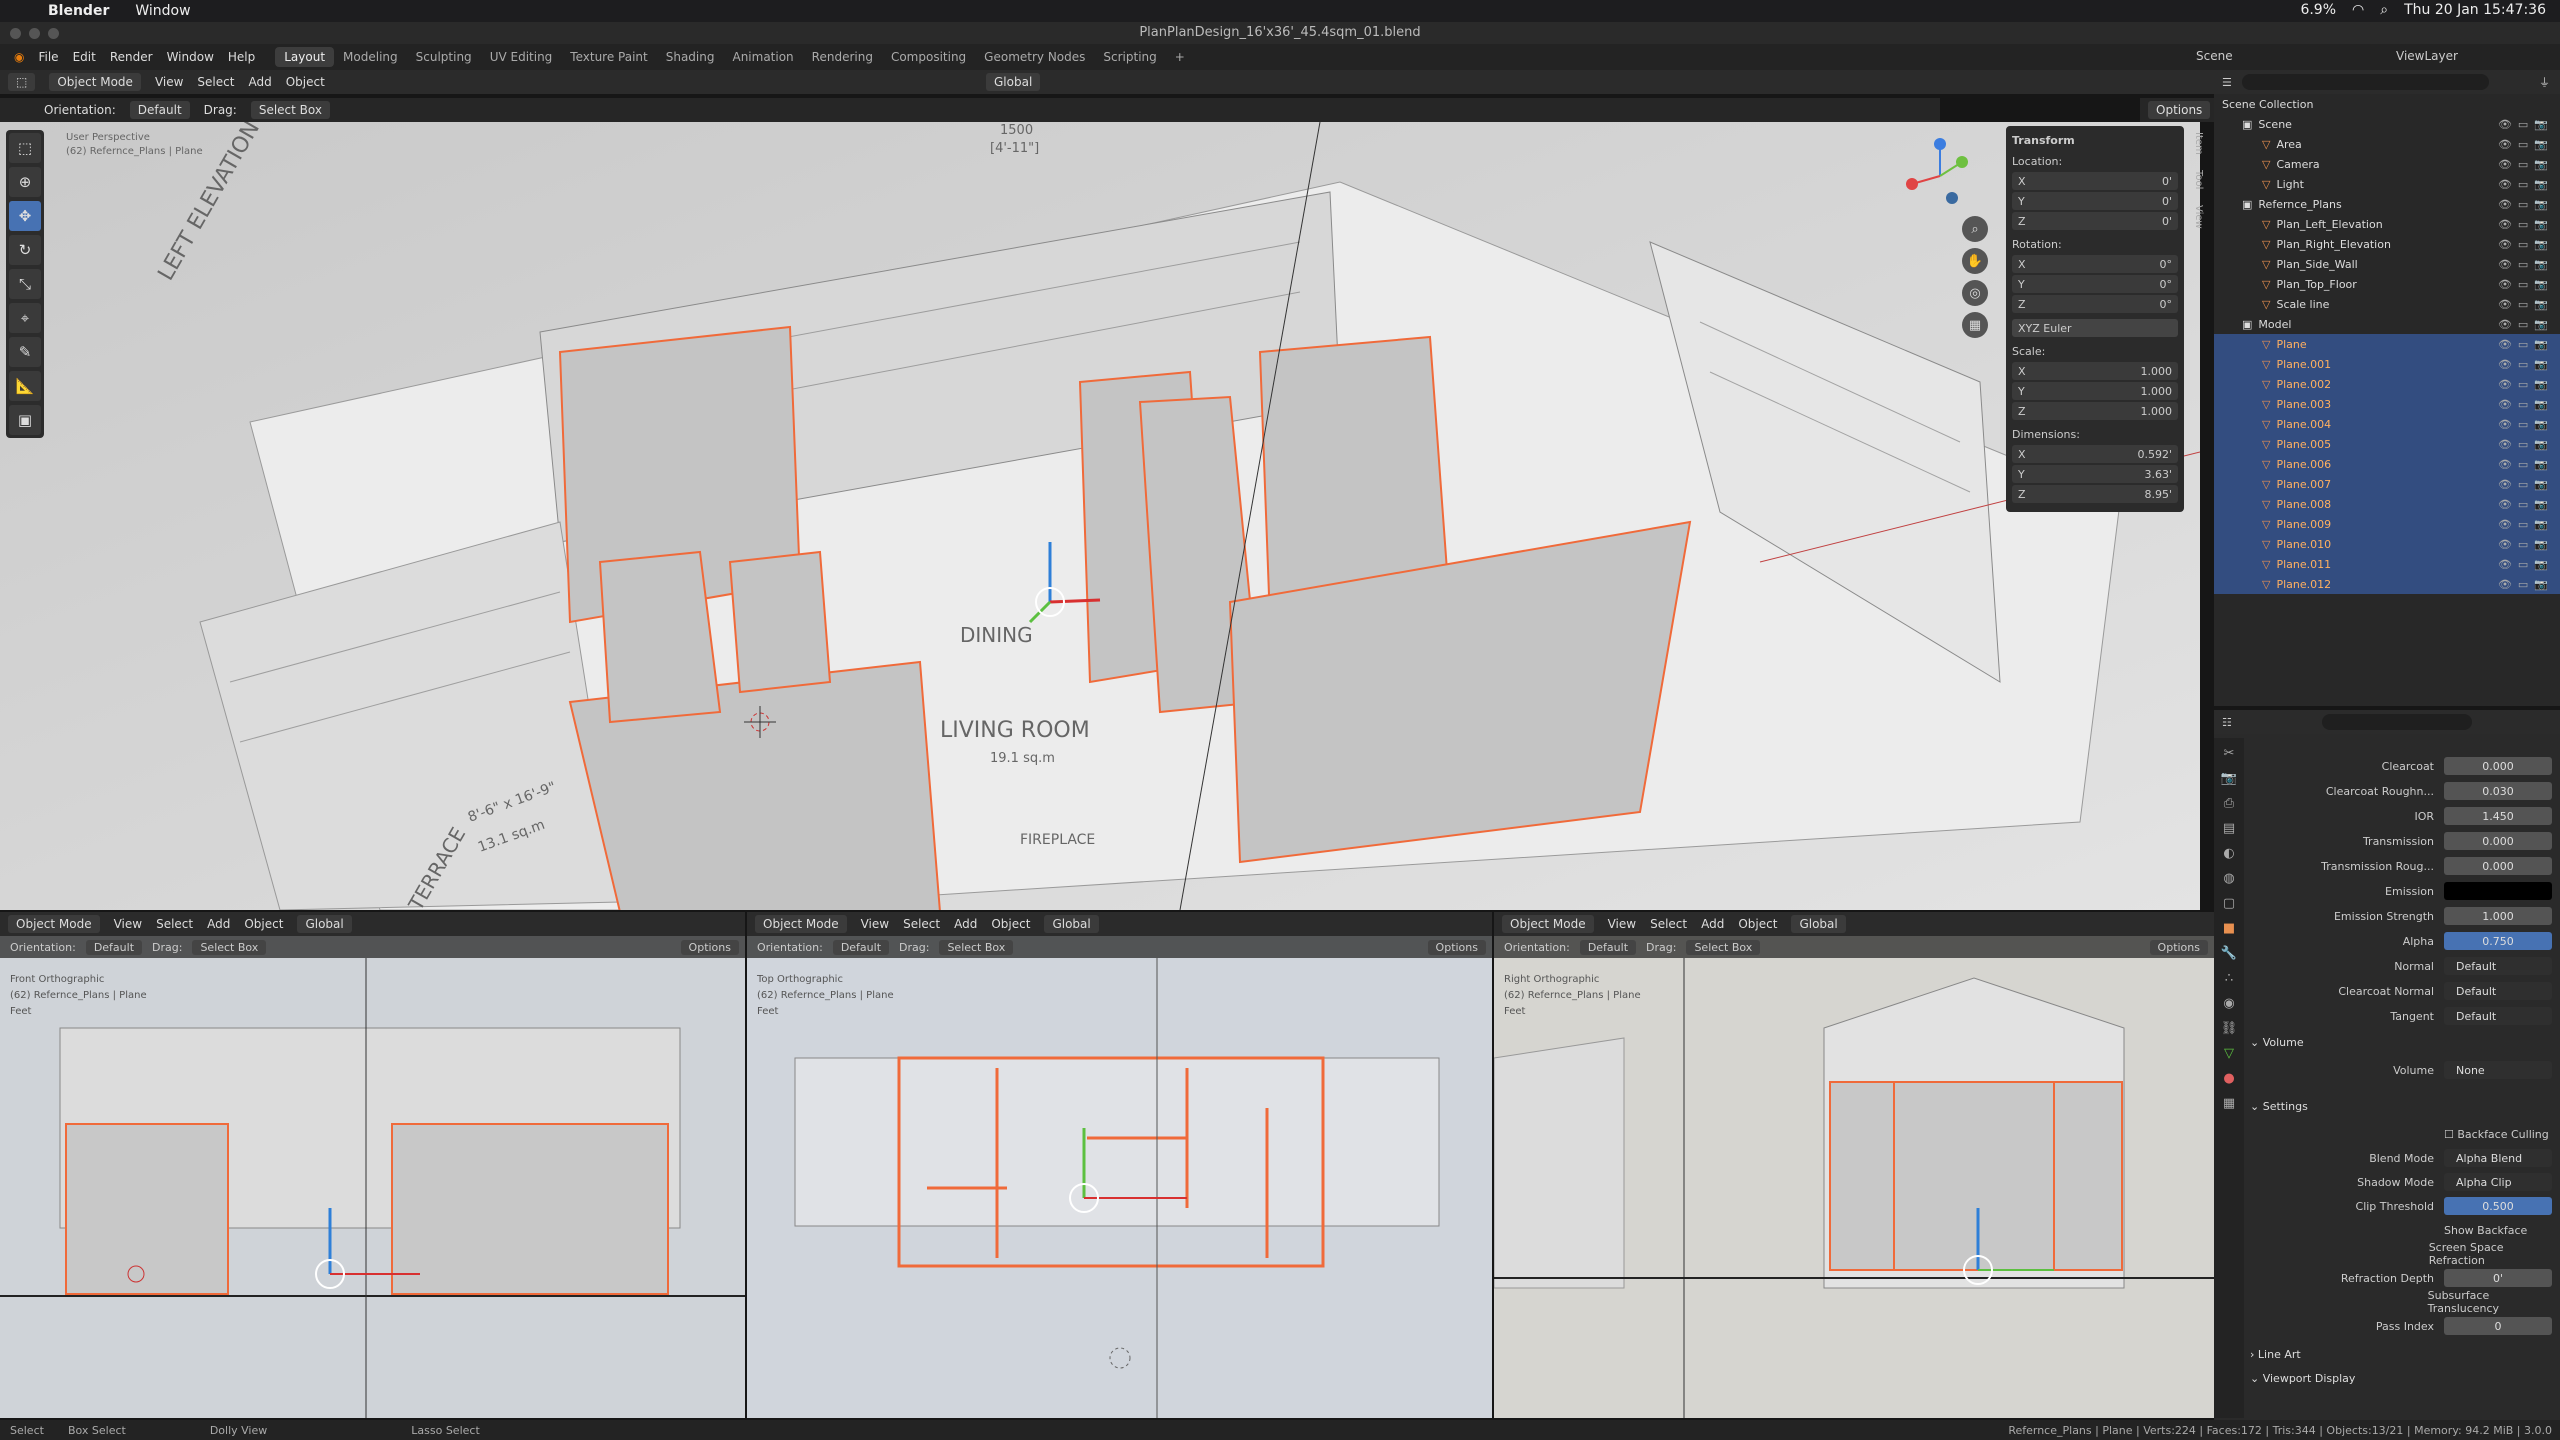  What do you see at coordinates (2387, 104) in the screenshot?
I see `outliner-root: Scene Collection` at bounding box center [2387, 104].